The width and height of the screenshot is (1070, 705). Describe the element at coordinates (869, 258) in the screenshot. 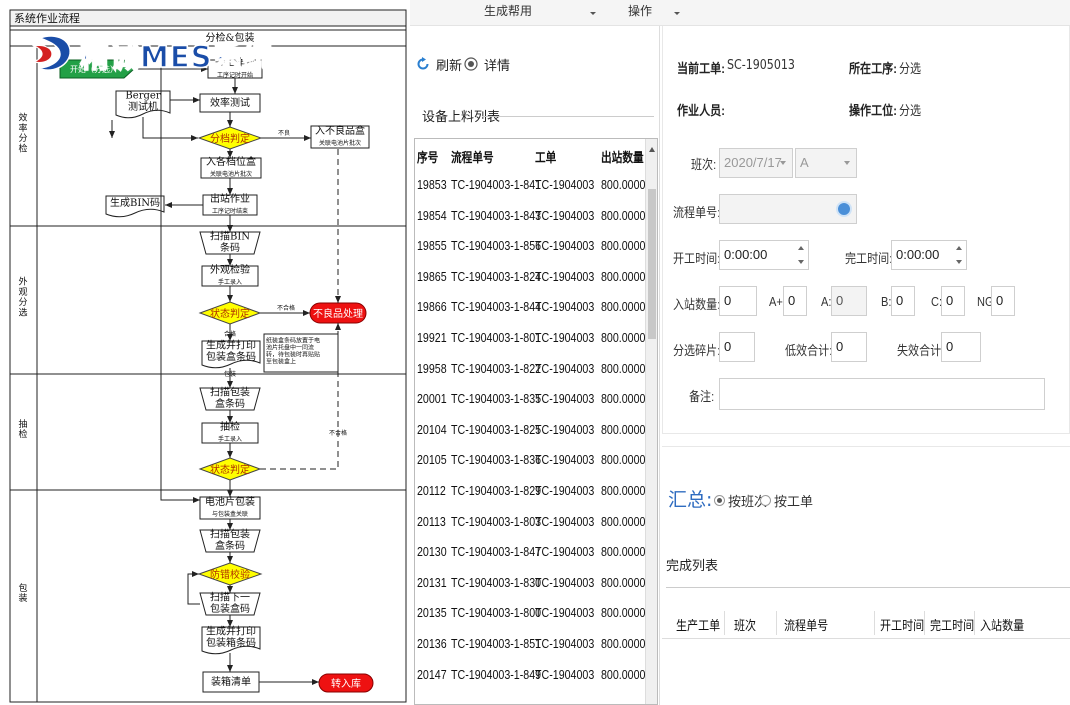

I see `end-time-label: 完工时间:` at that location.